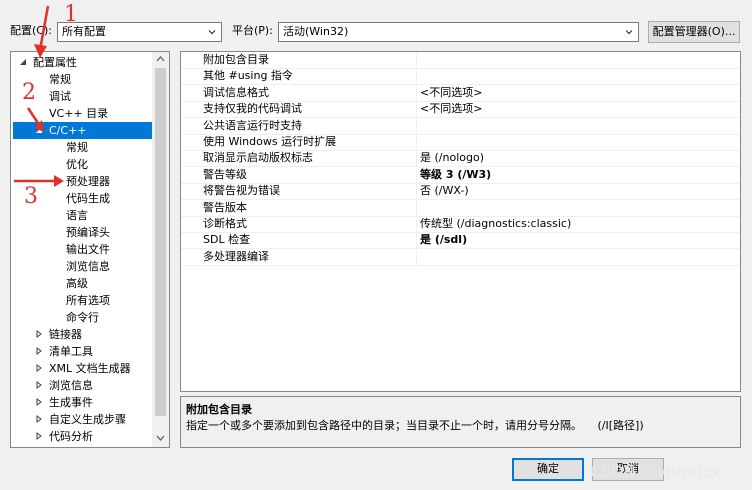 Image resolution: width=752 pixels, height=490 pixels. Describe the element at coordinates (88, 181) in the screenshot. I see `tree-item-label: 预处理器` at that location.